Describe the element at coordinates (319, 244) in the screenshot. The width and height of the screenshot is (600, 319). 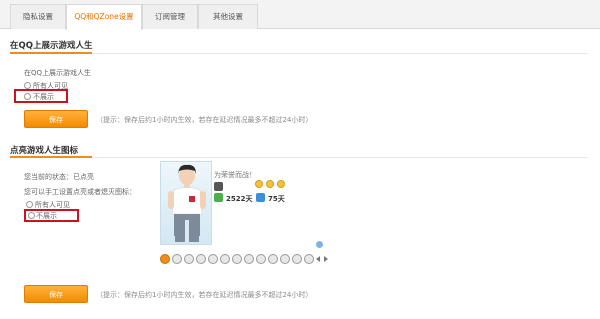
I see `wifi-icon` at that location.